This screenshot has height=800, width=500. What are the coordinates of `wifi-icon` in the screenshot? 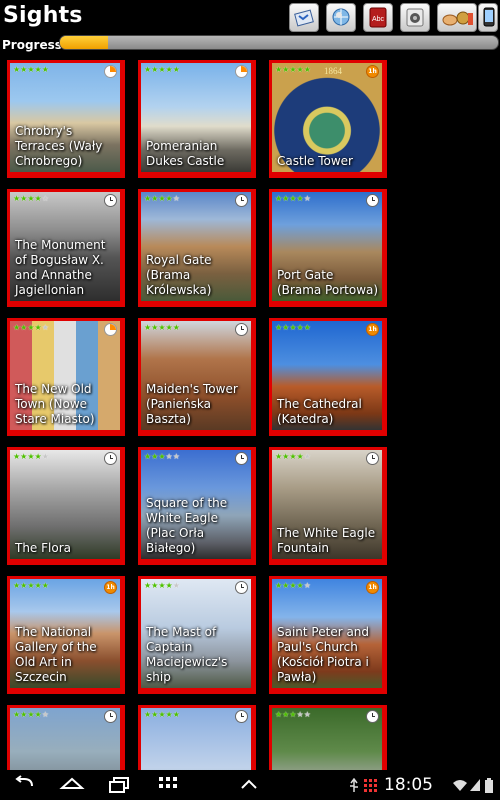 It's located at (460, 785).